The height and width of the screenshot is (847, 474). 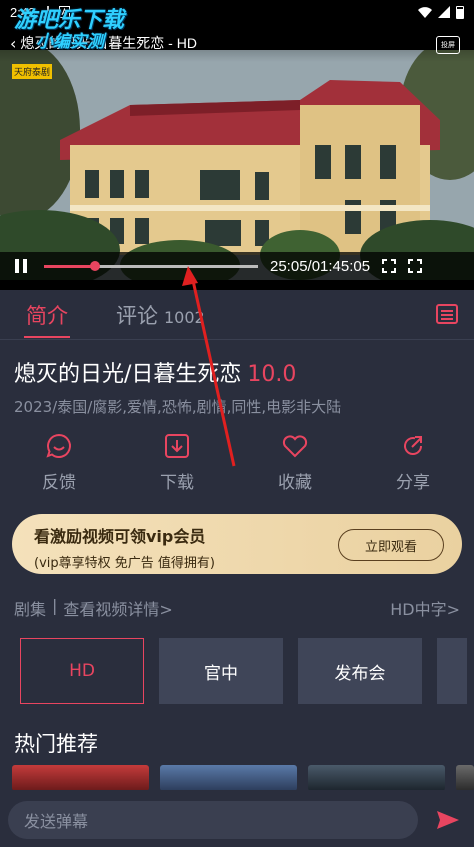 What do you see at coordinates (177, 446) in the screenshot?
I see `download-icon` at bounding box center [177, 446].